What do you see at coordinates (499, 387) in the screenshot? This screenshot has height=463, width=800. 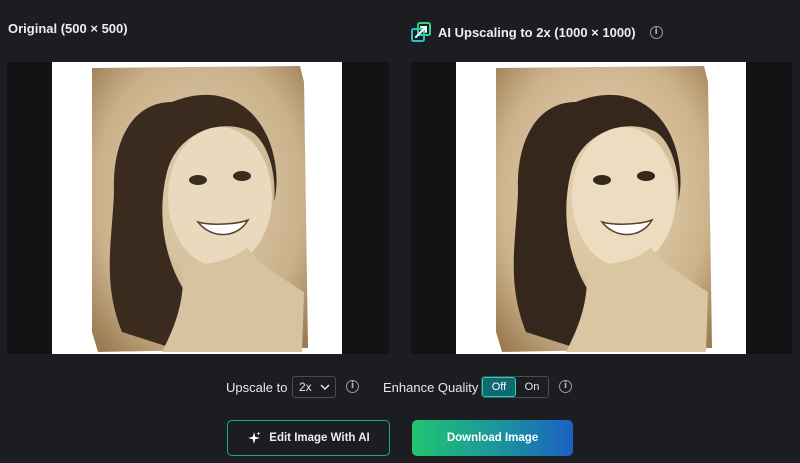 I see `toggle-off-option: Off` at bounding box center [499, 387].